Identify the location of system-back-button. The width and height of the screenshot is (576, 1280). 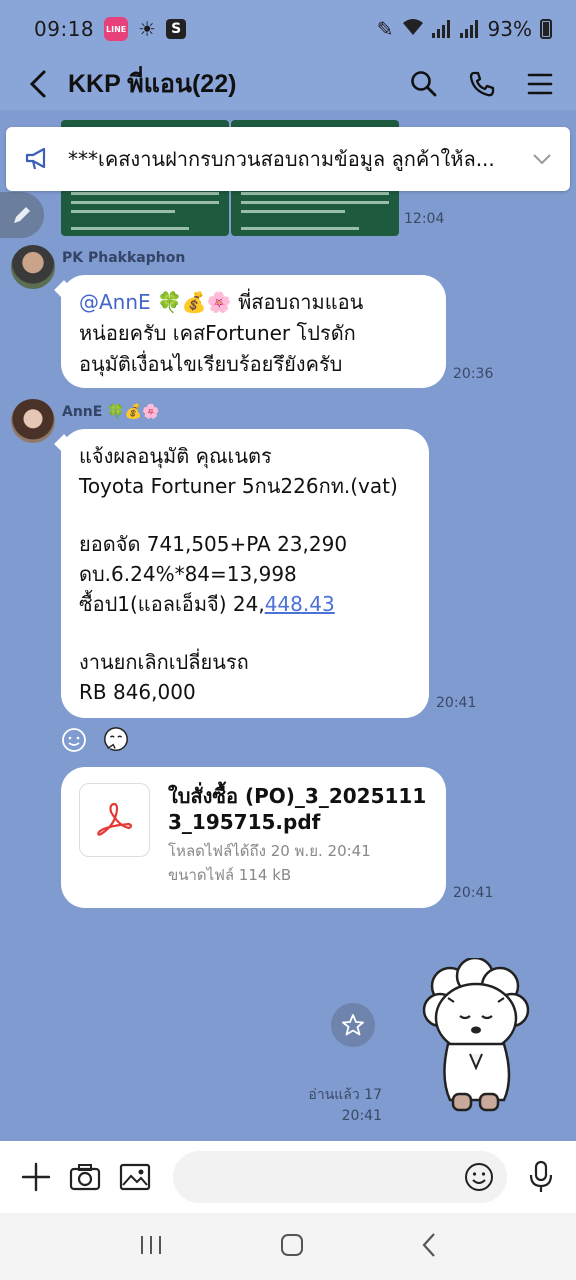
(429, 1247).